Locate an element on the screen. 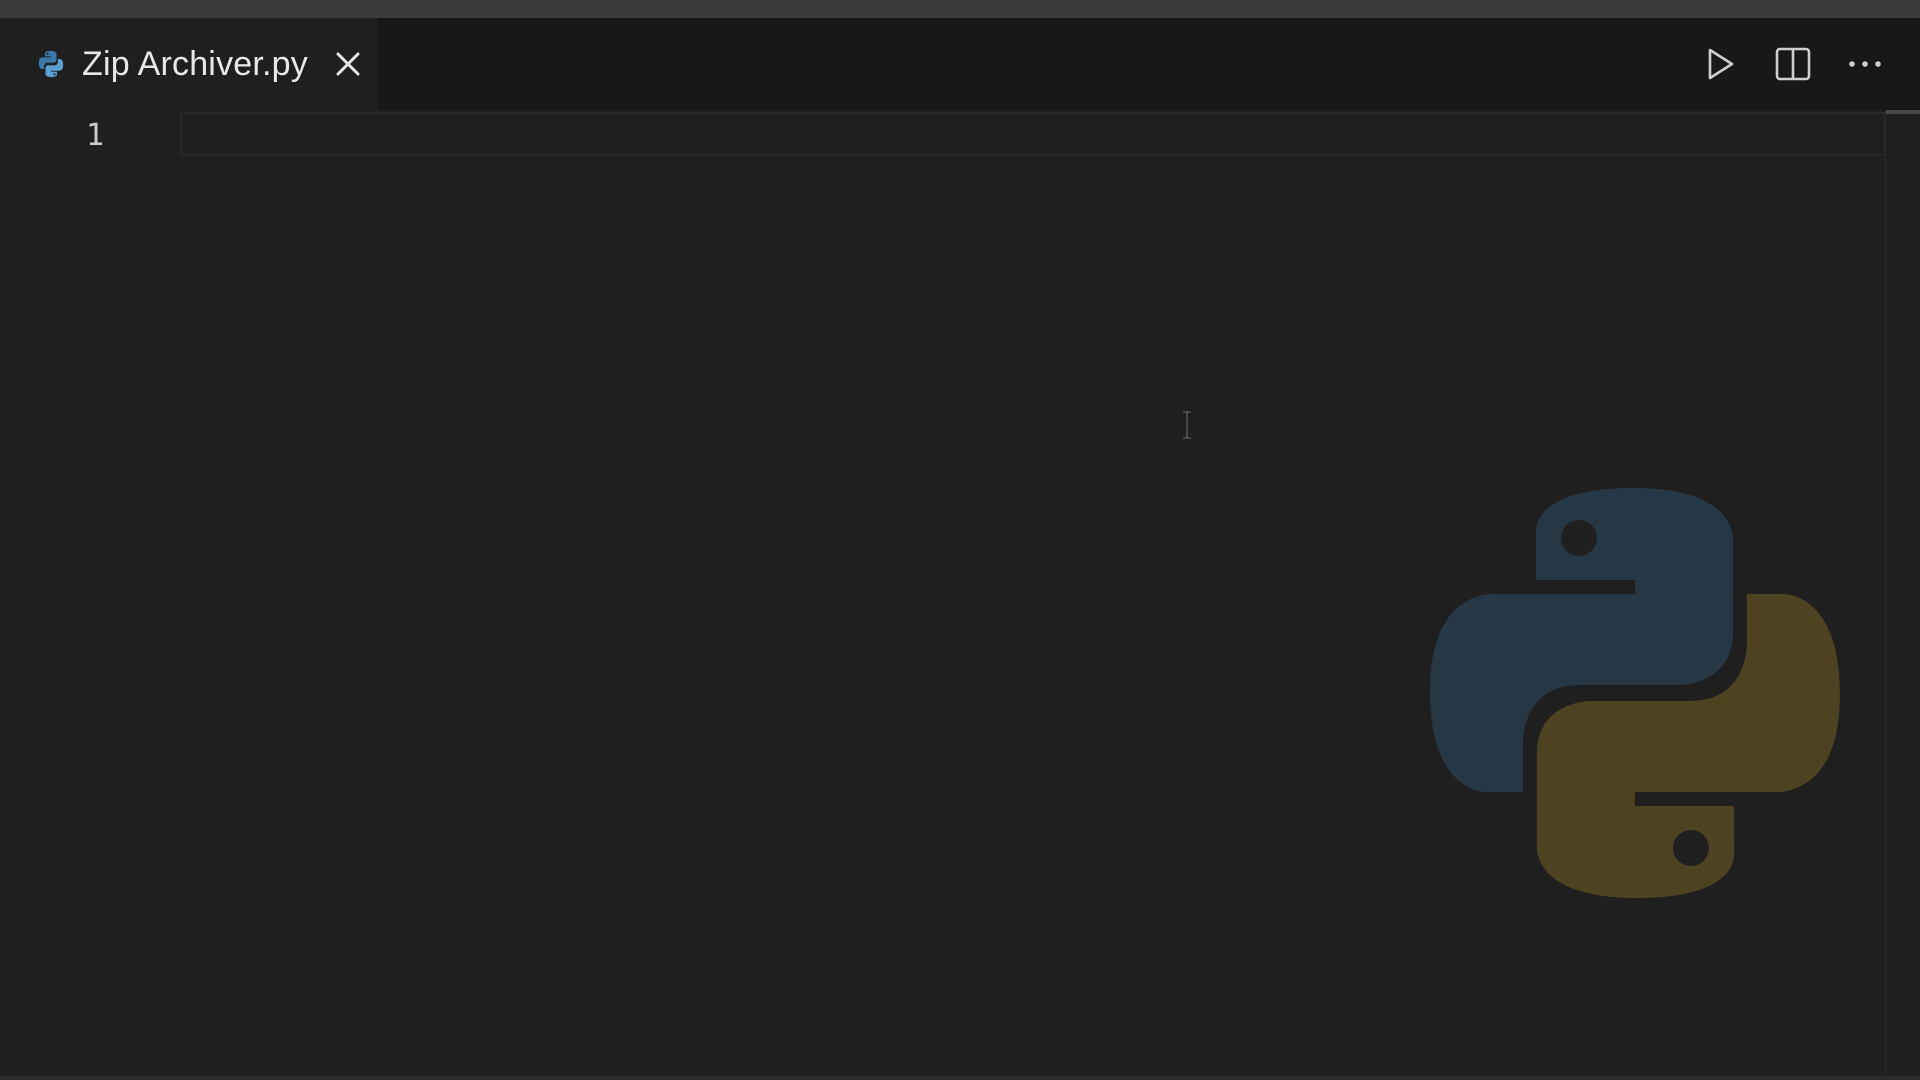 The image size is (1920, 1080). editor-toolbar is located at coordinates (1811, 64).